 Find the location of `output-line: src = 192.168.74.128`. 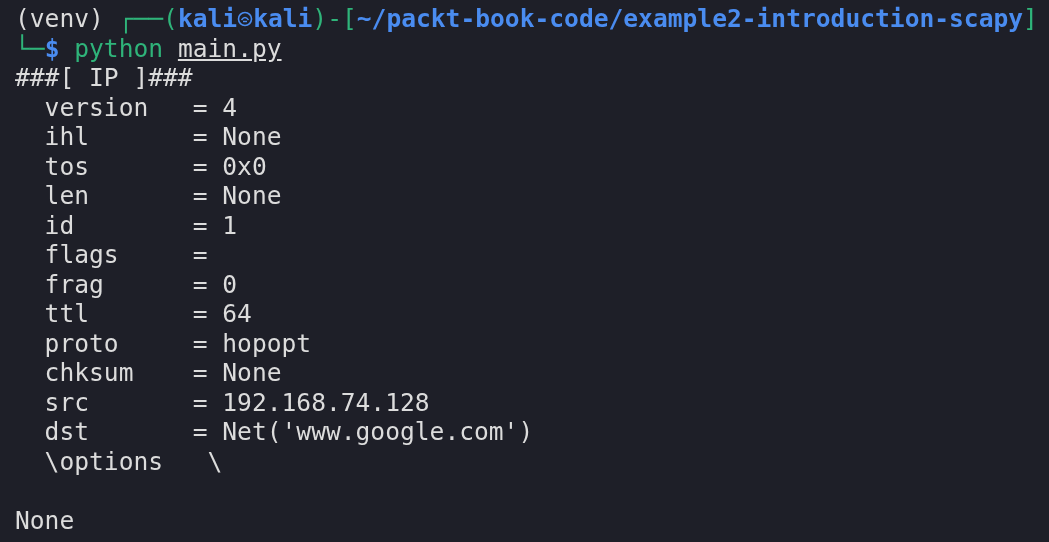

output-line: src = 192.168.74.128 is located at coordinates (236, 402).